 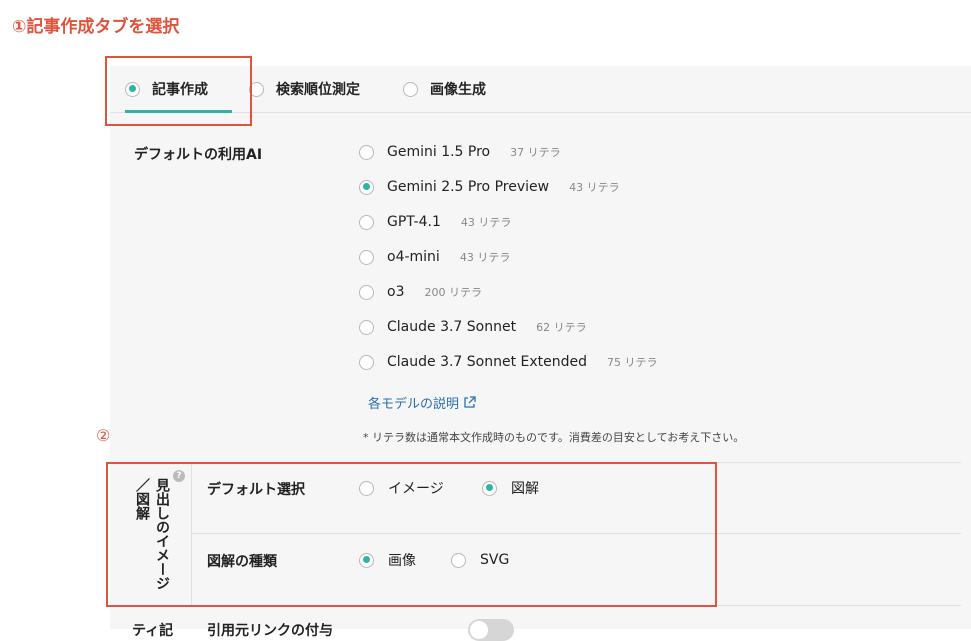 I want to click on tab-search-ranking: 検索順位測定, so click(x=304, y=89).